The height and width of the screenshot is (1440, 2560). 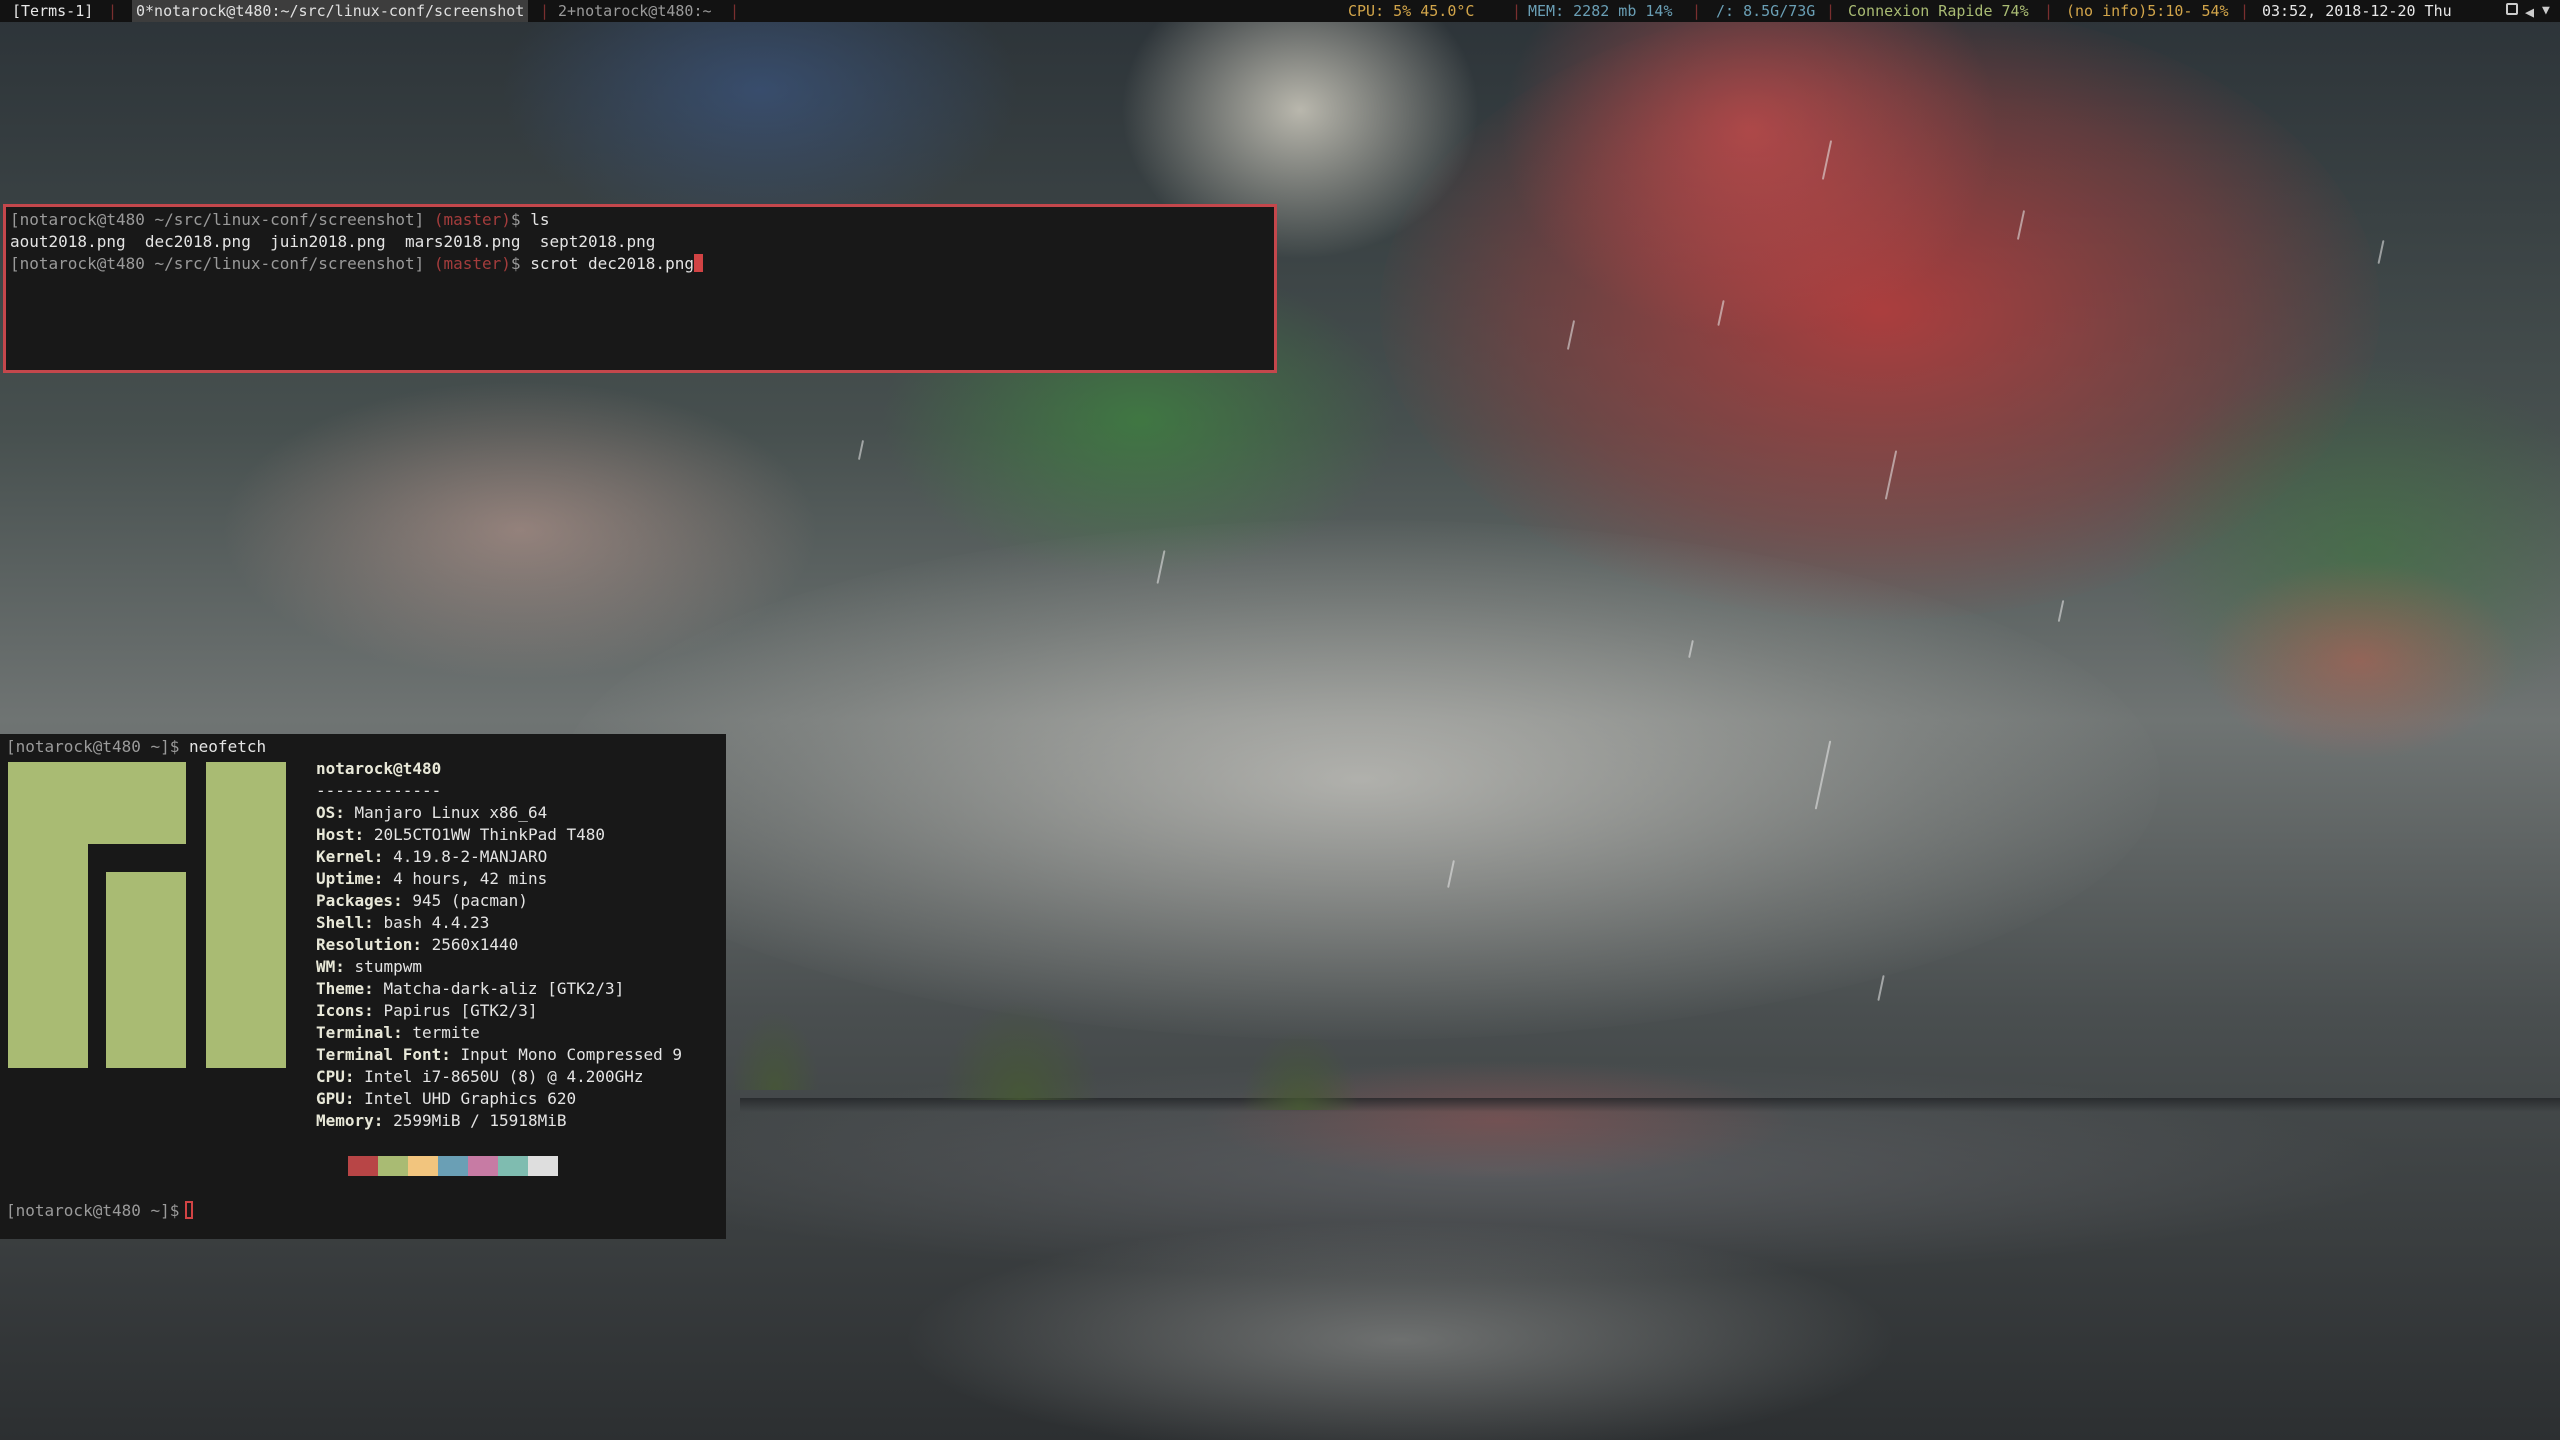 I want to click on info-row: Packages: 945 (pacman), so click(x=422, y=900).